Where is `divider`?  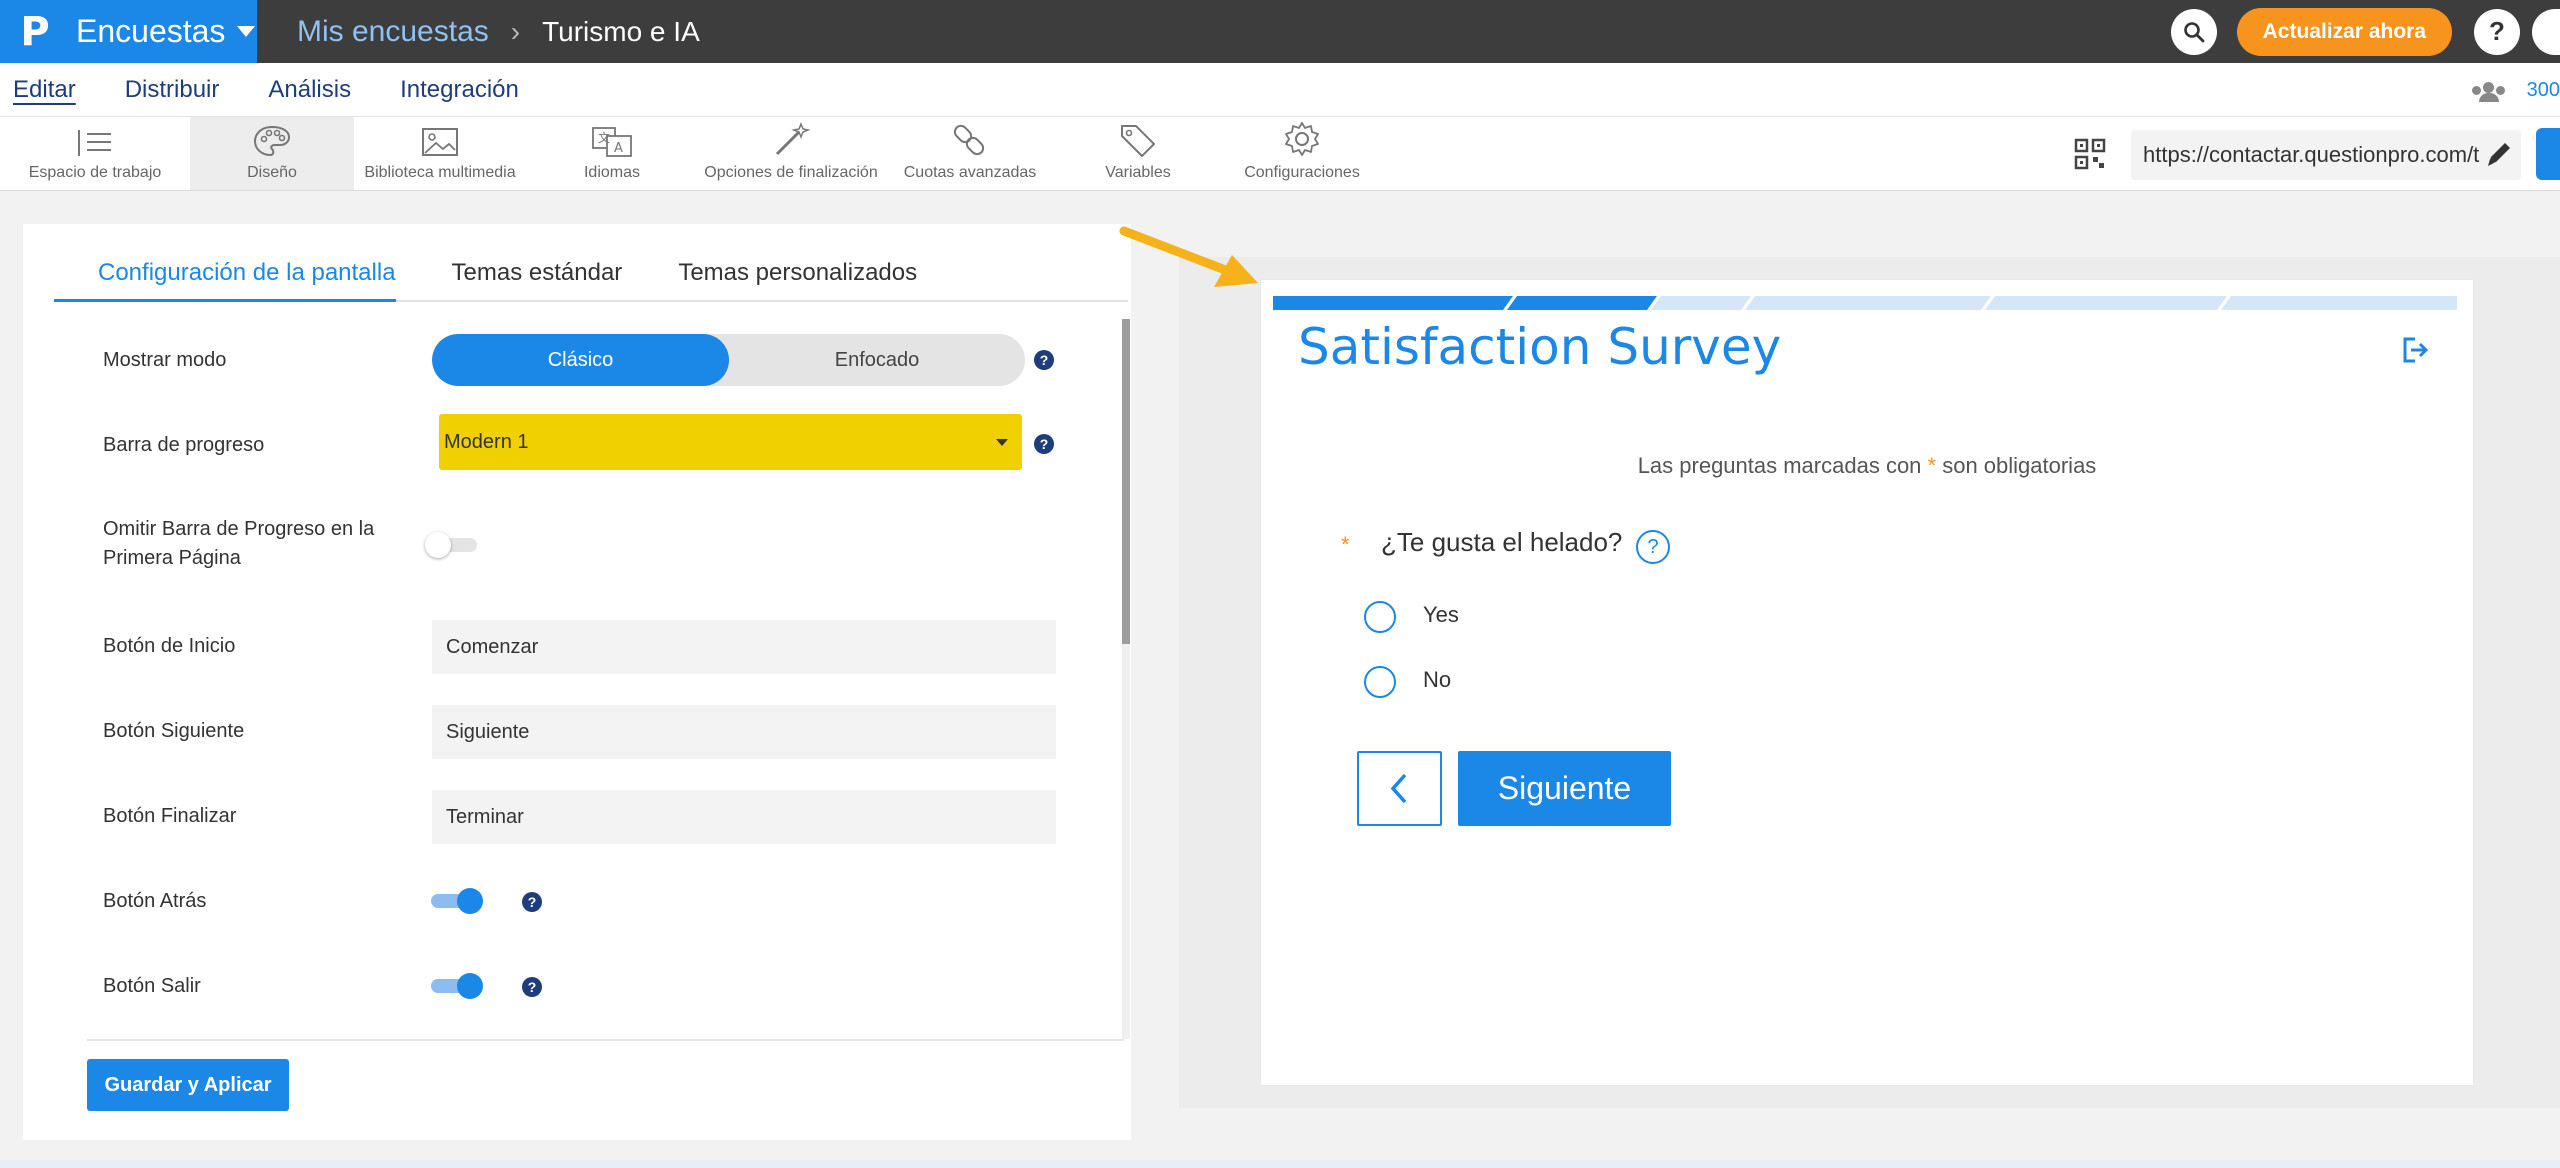
divider is located at coordinates (605, 1040).